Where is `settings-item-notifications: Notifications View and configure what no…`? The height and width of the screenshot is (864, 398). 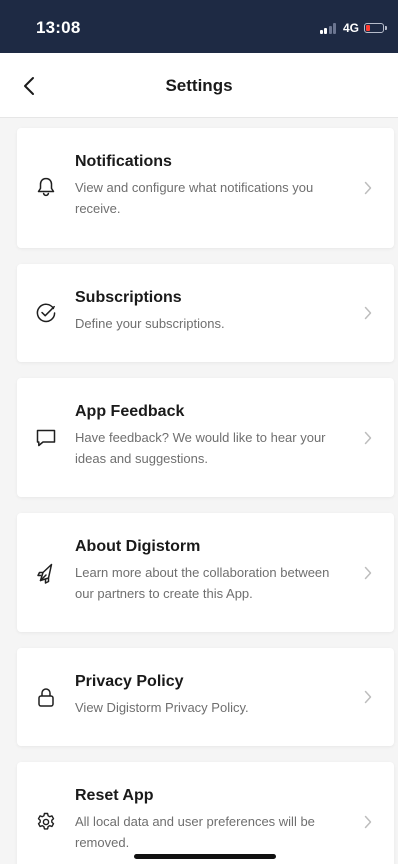 settings-item-notifications: Notifications View and configure what no… is located at coordinates (205, 188).